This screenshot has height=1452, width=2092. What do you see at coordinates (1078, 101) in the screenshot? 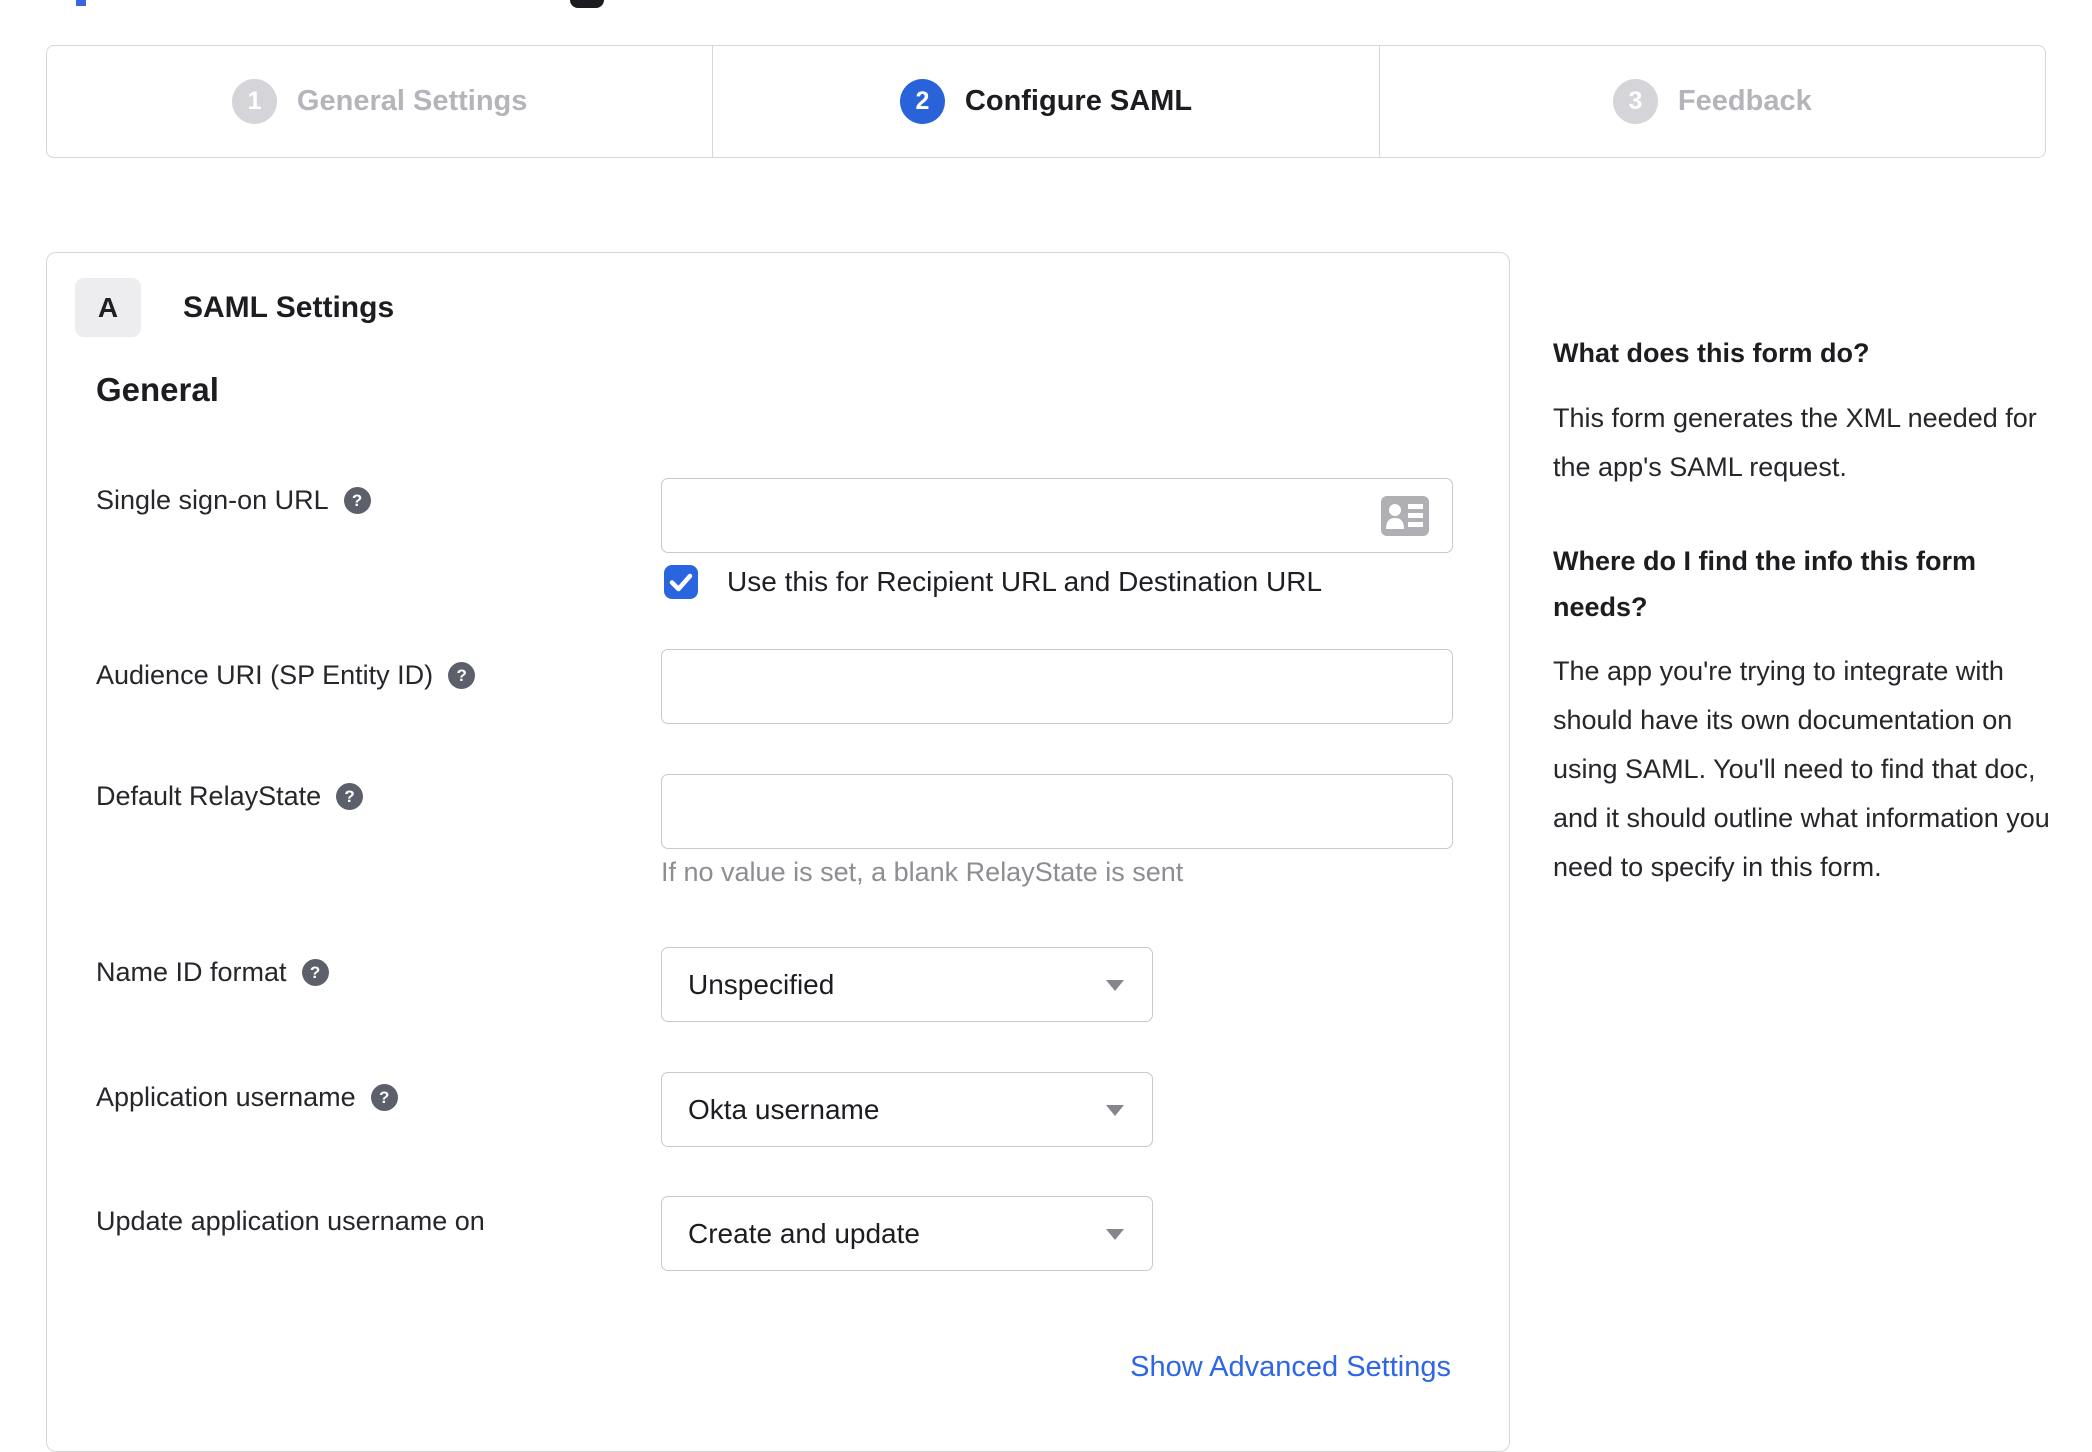
I see `step-label: Configure SAML` at bounding box center [1078, 101].